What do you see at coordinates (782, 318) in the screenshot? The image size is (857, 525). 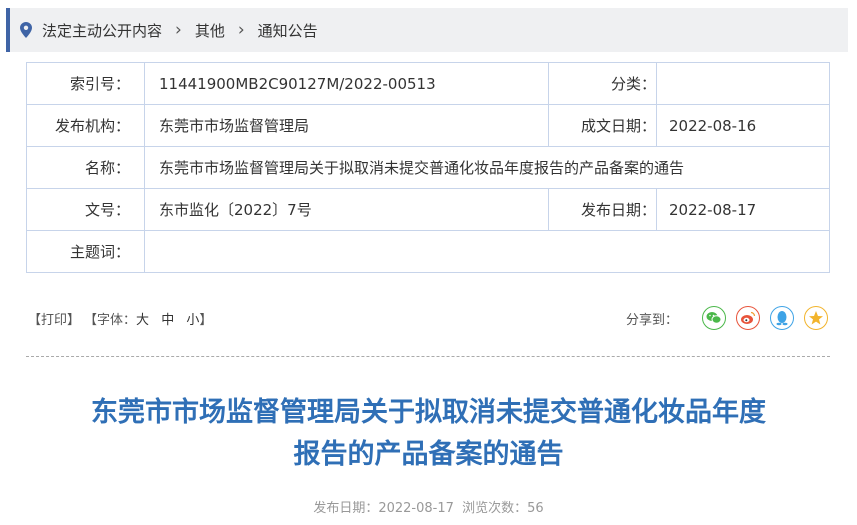 I see `qq-icon` at bounding box center [782, 318].